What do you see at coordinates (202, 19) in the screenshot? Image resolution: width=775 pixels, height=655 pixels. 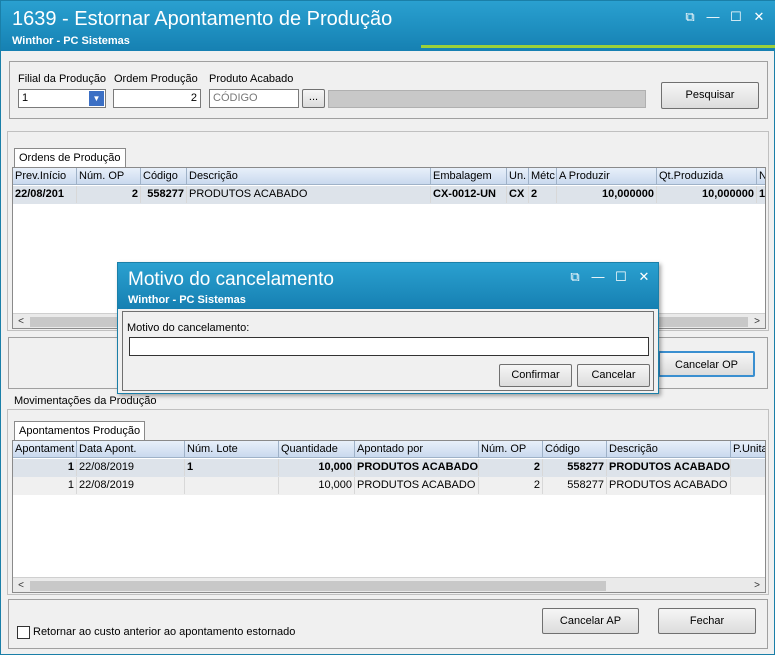 I see `window-title: 1639 - Estornar Apontamento de Produção` at bounding box center [202, 19].